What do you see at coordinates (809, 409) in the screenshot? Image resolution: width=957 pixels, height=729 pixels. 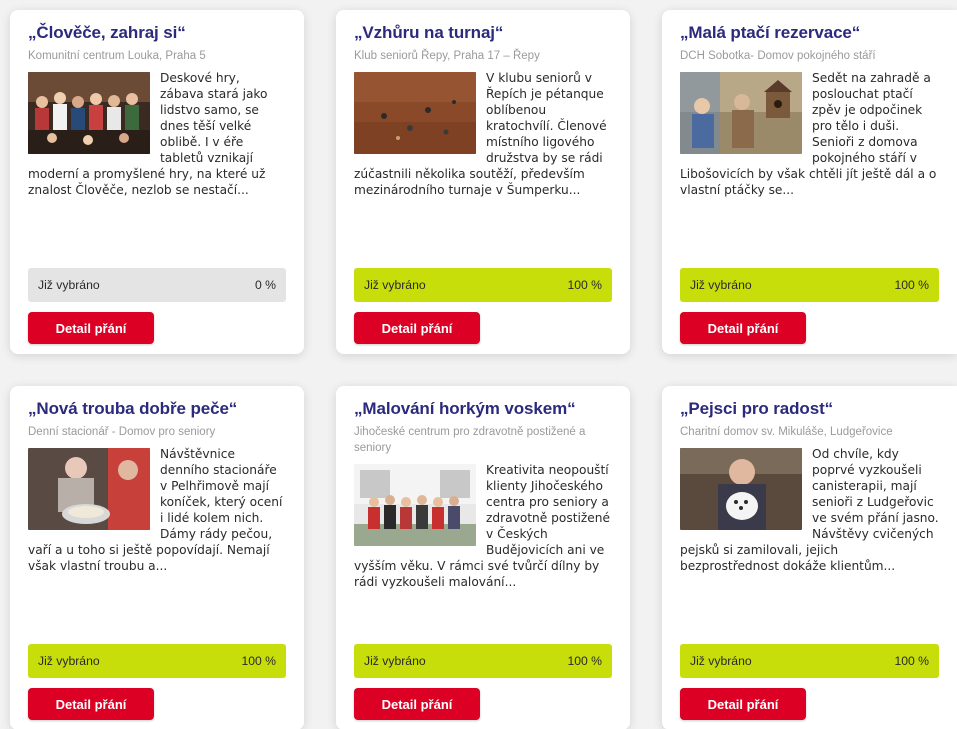 I see `card-title: „Pejsci pro radost“` at bounding box center [809, 409].